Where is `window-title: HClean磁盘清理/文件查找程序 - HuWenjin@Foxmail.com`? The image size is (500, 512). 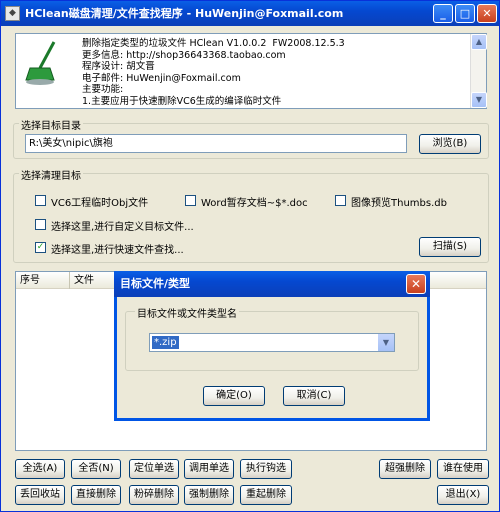
window-title: HClean磁盘清理/文件查找程序 - HuWenjin@Foxmail.com is located at coordinates (184, 13).